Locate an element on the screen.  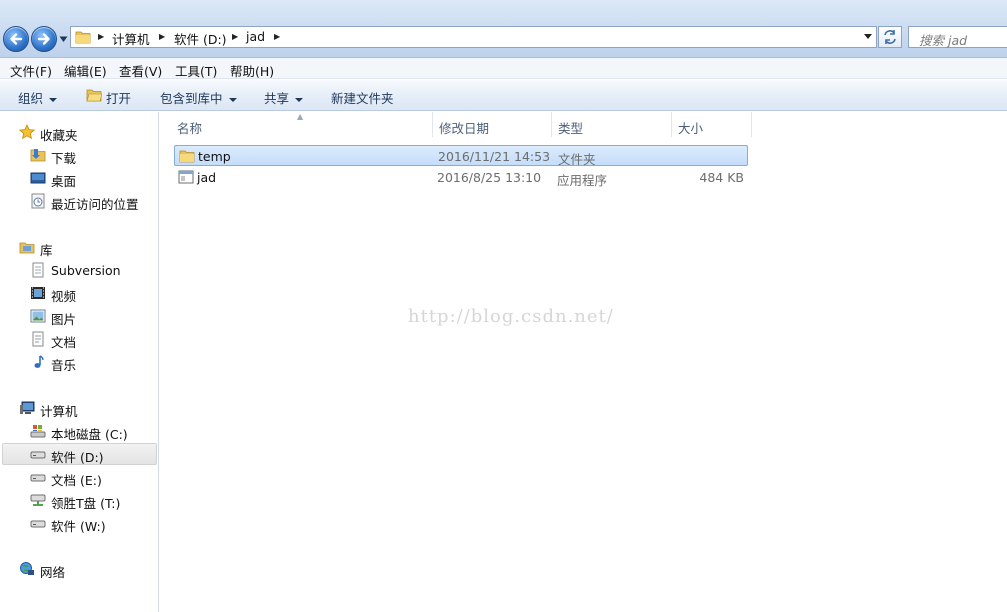
nav-libraries-label: 库 is located at coordinates (46, 250).